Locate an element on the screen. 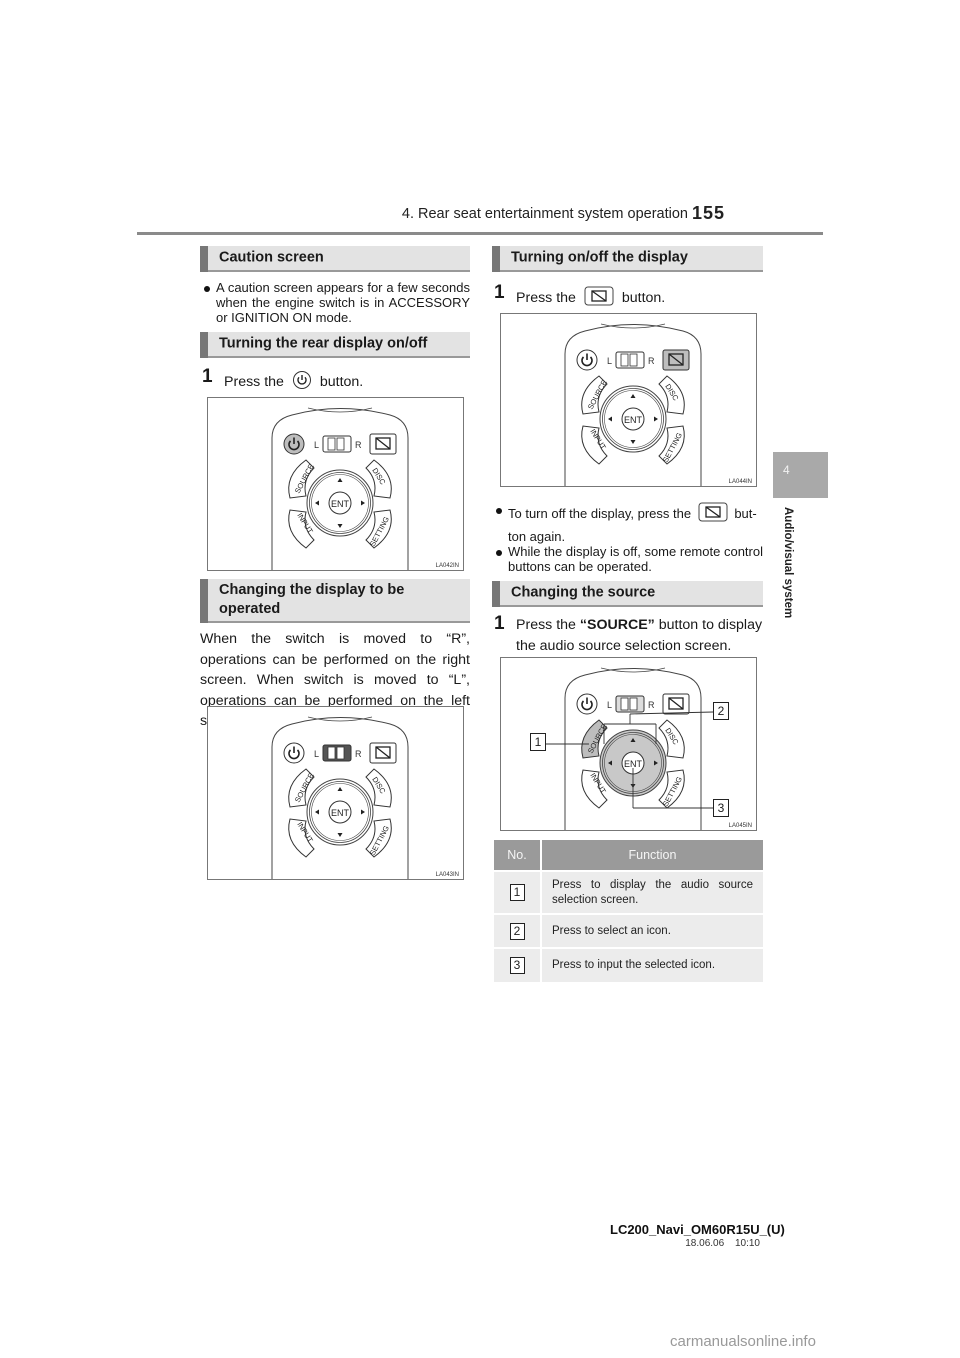 The height and width of the screenshot is (1358, 960). step-text-line2: the audio source selection screen. is located at coordinates (624, 646).